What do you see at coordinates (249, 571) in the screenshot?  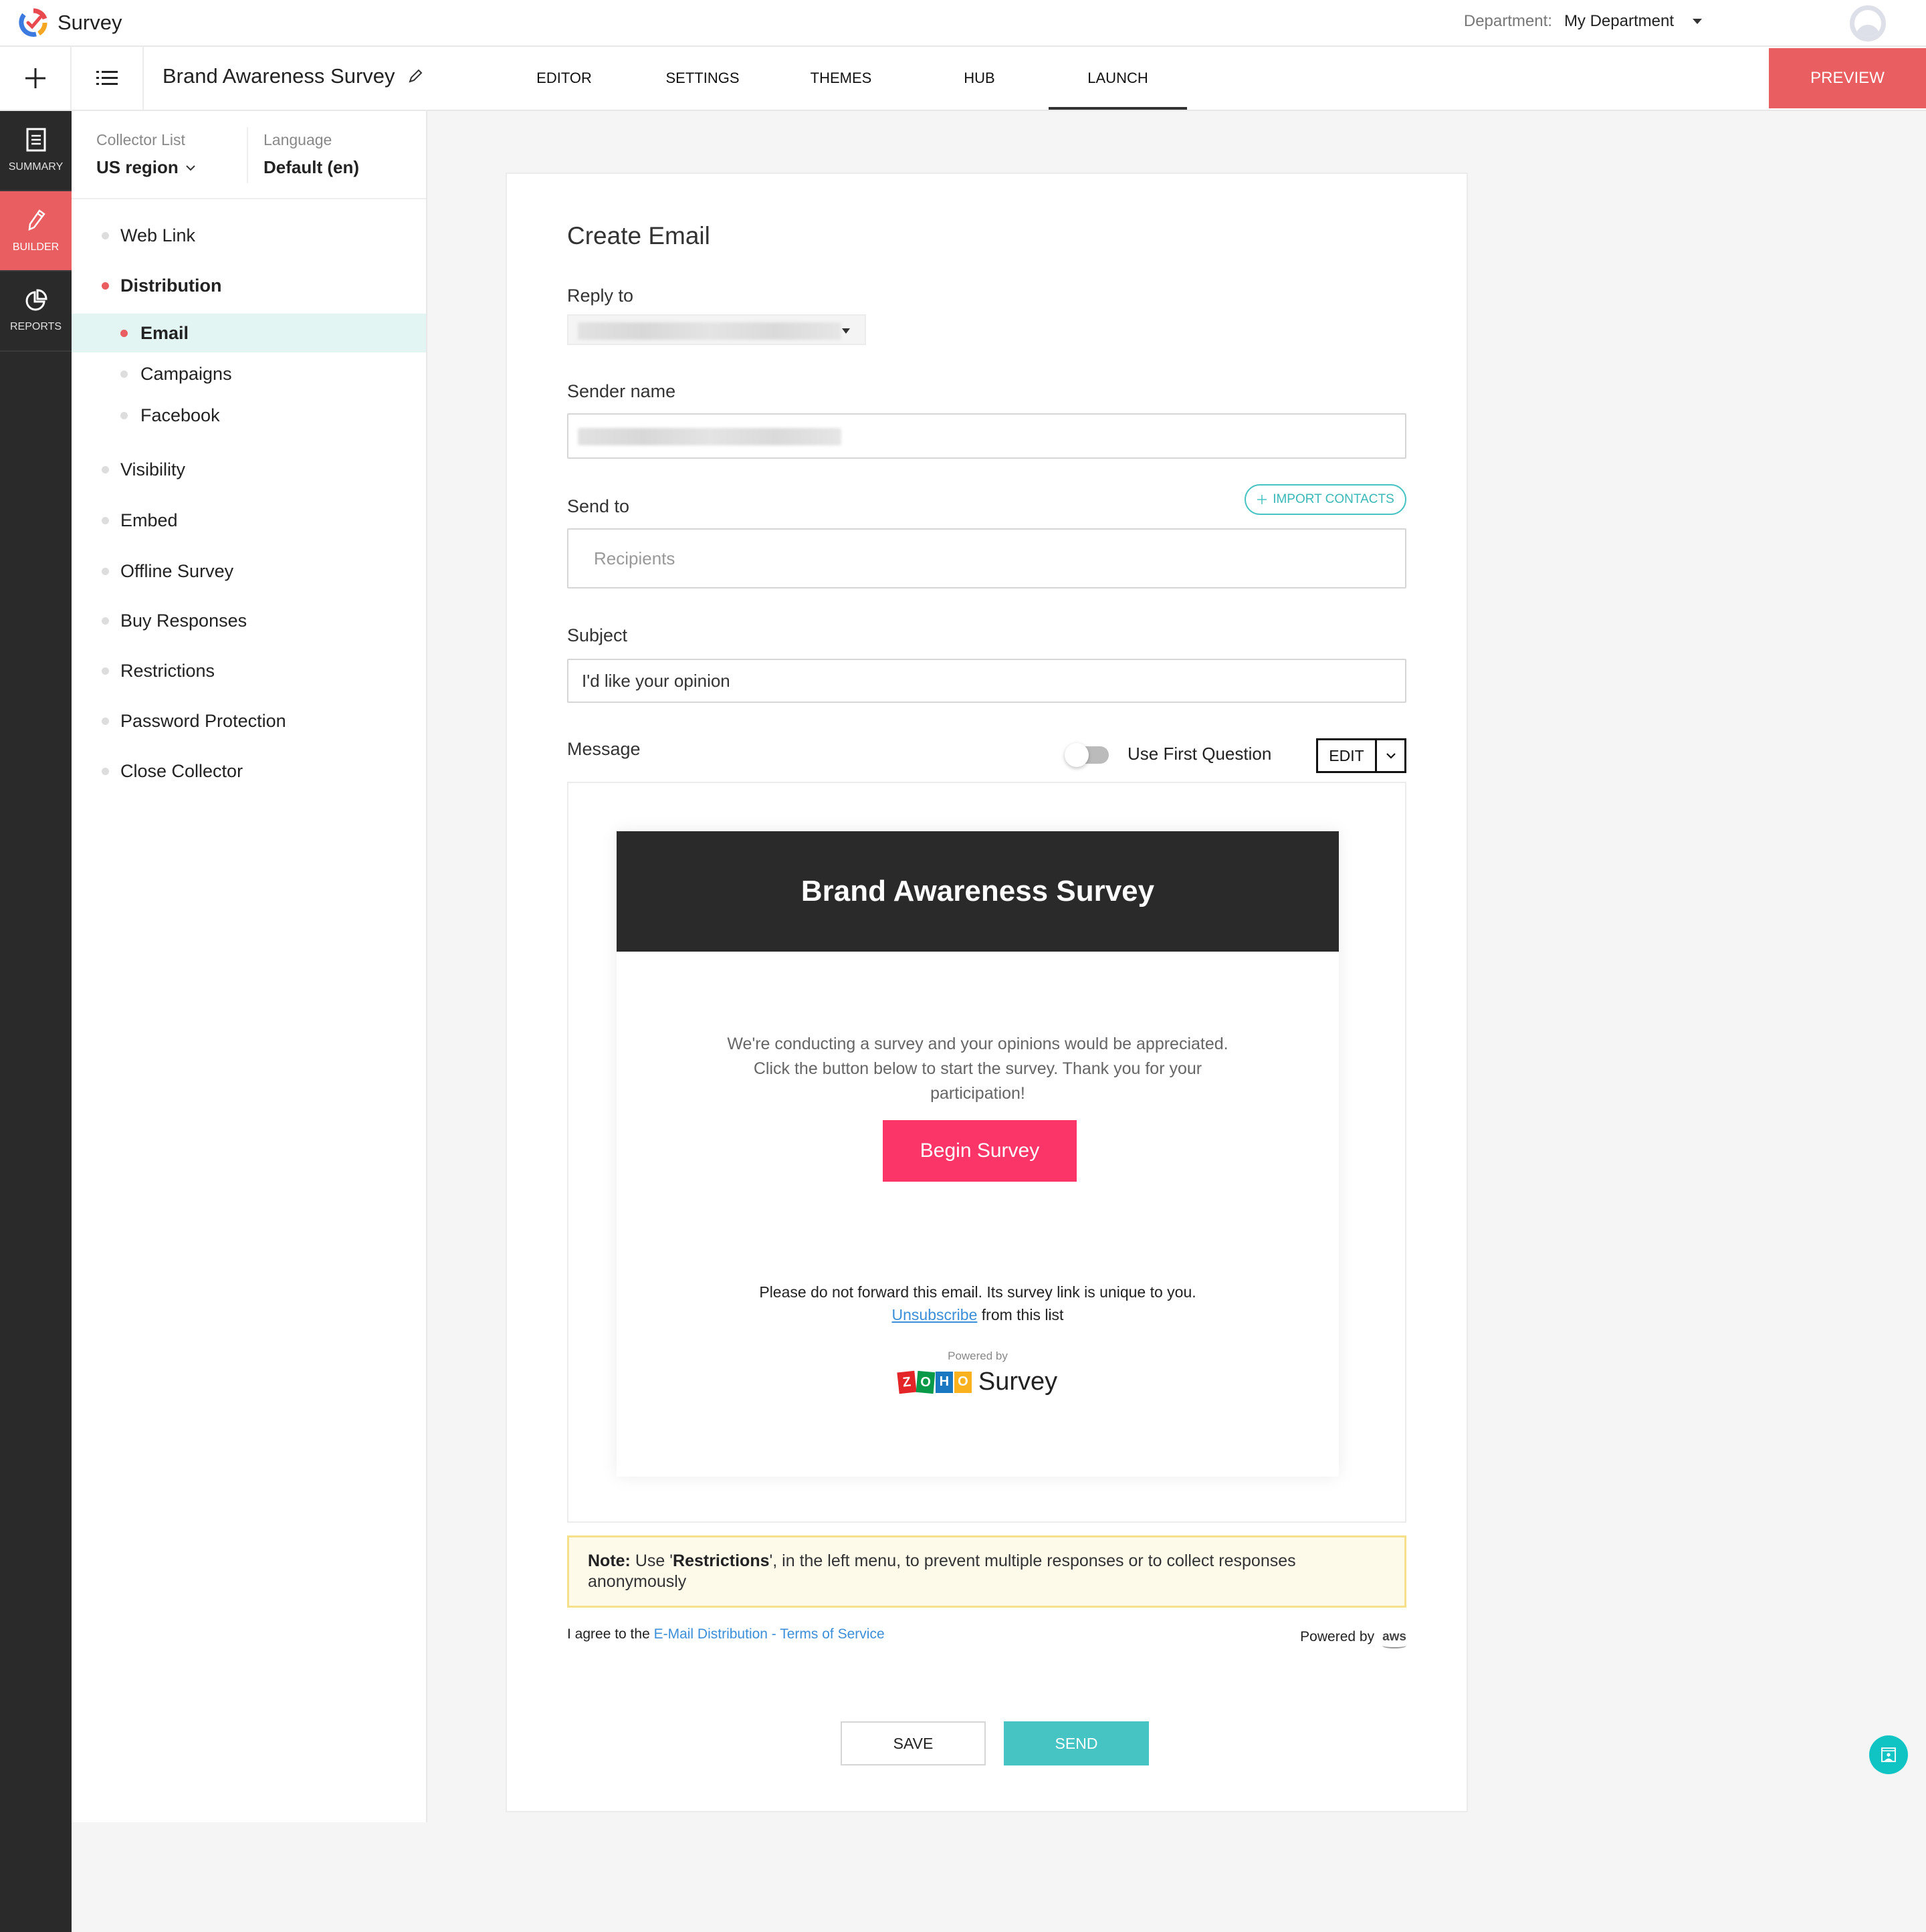 I see `menu-item-offline-survey: Offline Survey` at bounding box center [249, 571].